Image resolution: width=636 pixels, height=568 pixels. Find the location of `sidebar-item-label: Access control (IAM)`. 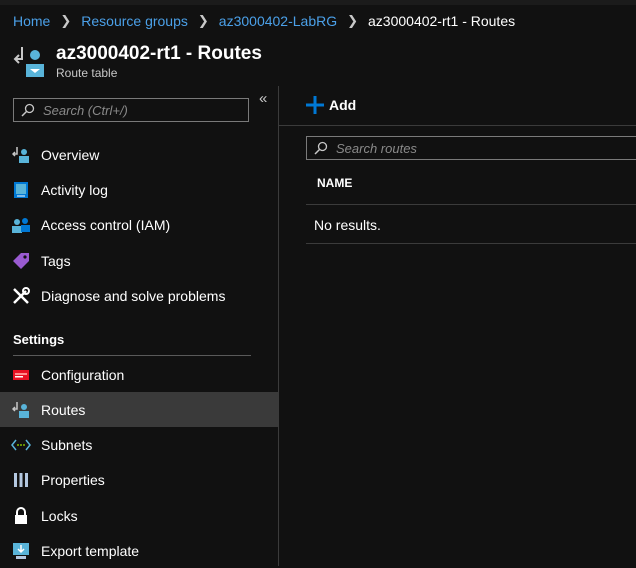

sidebar-item-label: Access control (IAM) is located at coordinates (106, 224).